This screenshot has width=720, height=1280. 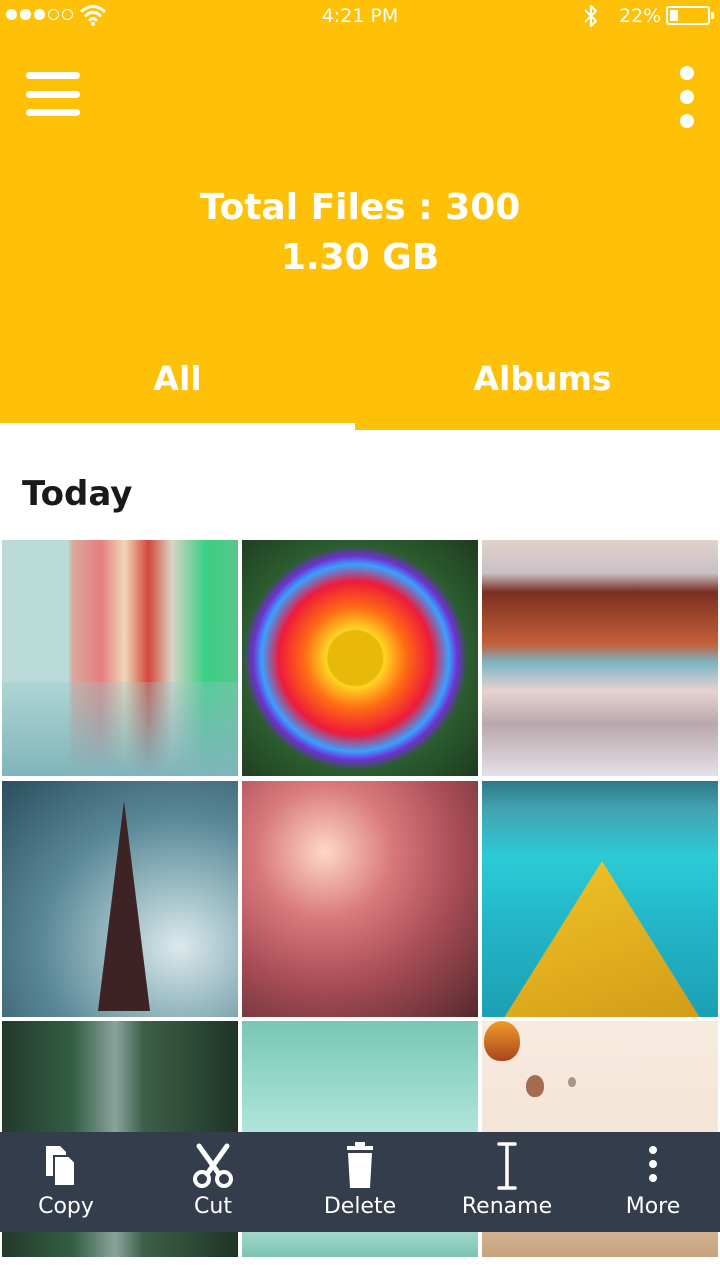 What do you see at coordinates (602, 939) in the screenshot?
I see `boat-shape` at bounding box center [602, 939].